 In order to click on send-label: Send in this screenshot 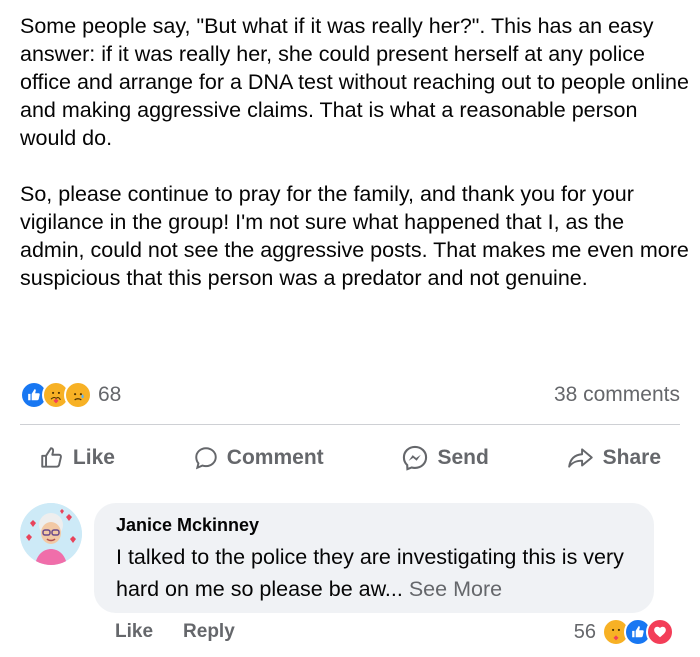, I will do `click(463, 457)`.